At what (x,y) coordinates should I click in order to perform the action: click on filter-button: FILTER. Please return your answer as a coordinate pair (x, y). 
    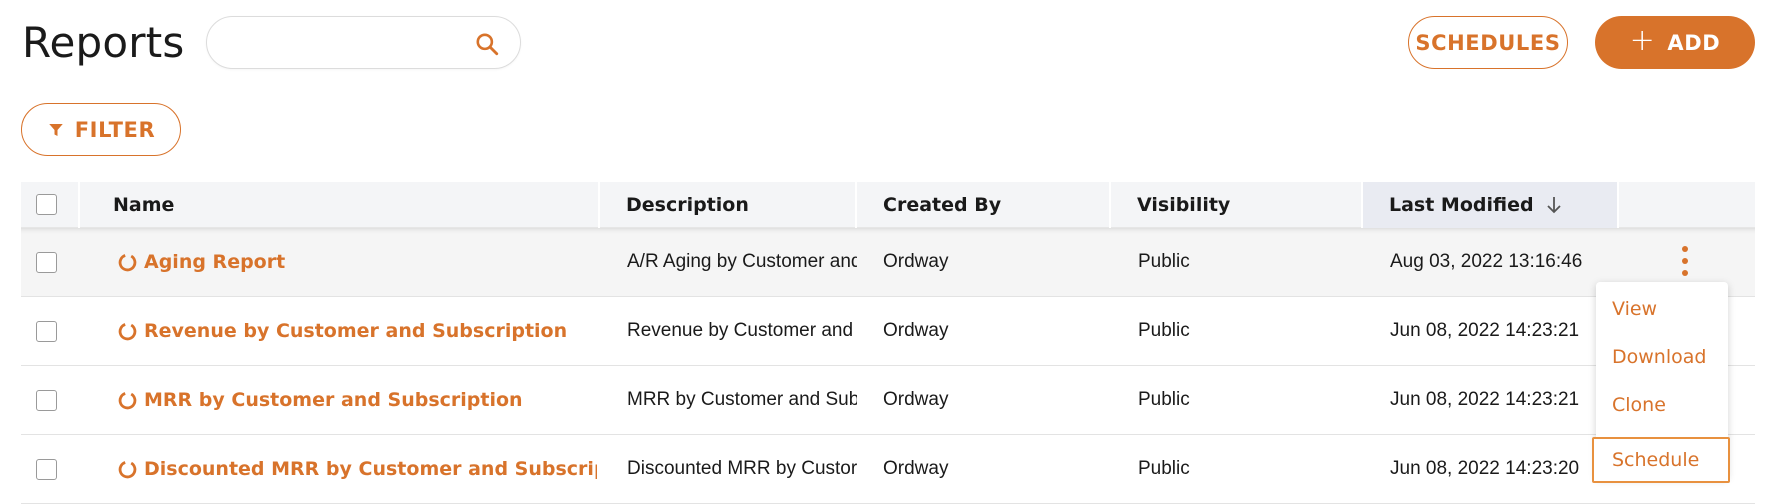
    Looking at the image, I should click on (101, 129).